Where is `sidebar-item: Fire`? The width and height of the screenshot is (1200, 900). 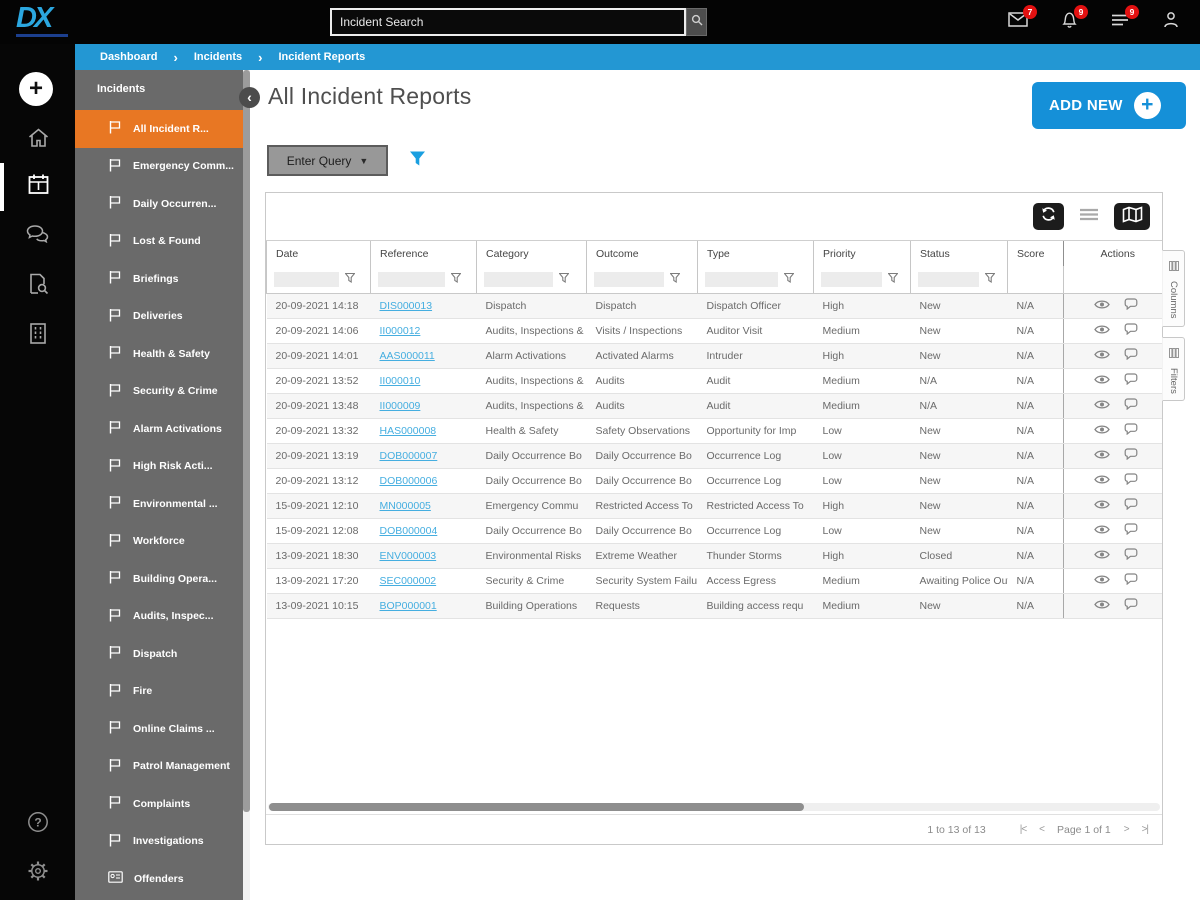
sidebar-item: Fire is located at coordinates (162, 692).